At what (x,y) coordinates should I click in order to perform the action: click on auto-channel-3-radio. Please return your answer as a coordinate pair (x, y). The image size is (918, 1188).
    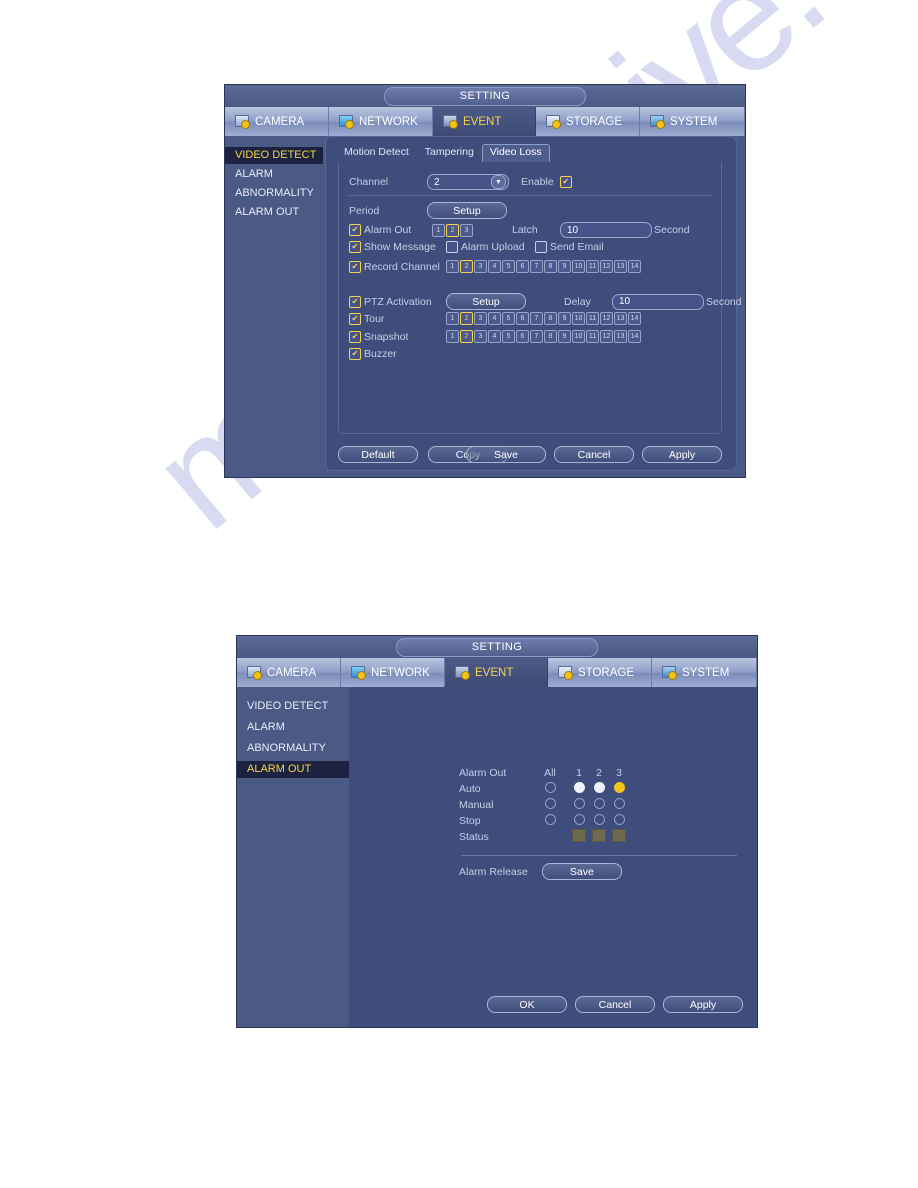
    Looking at the image, I should click on (619, 787).